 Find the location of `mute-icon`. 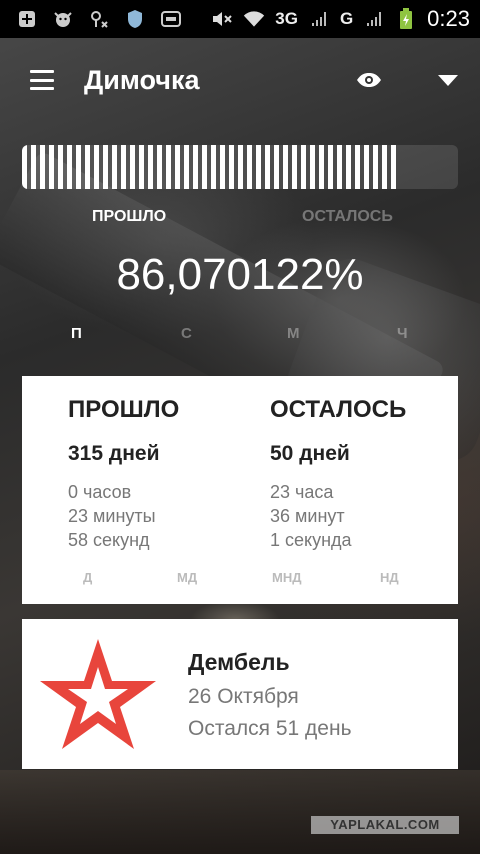

mute-icon is located at coordinates (222, 19).